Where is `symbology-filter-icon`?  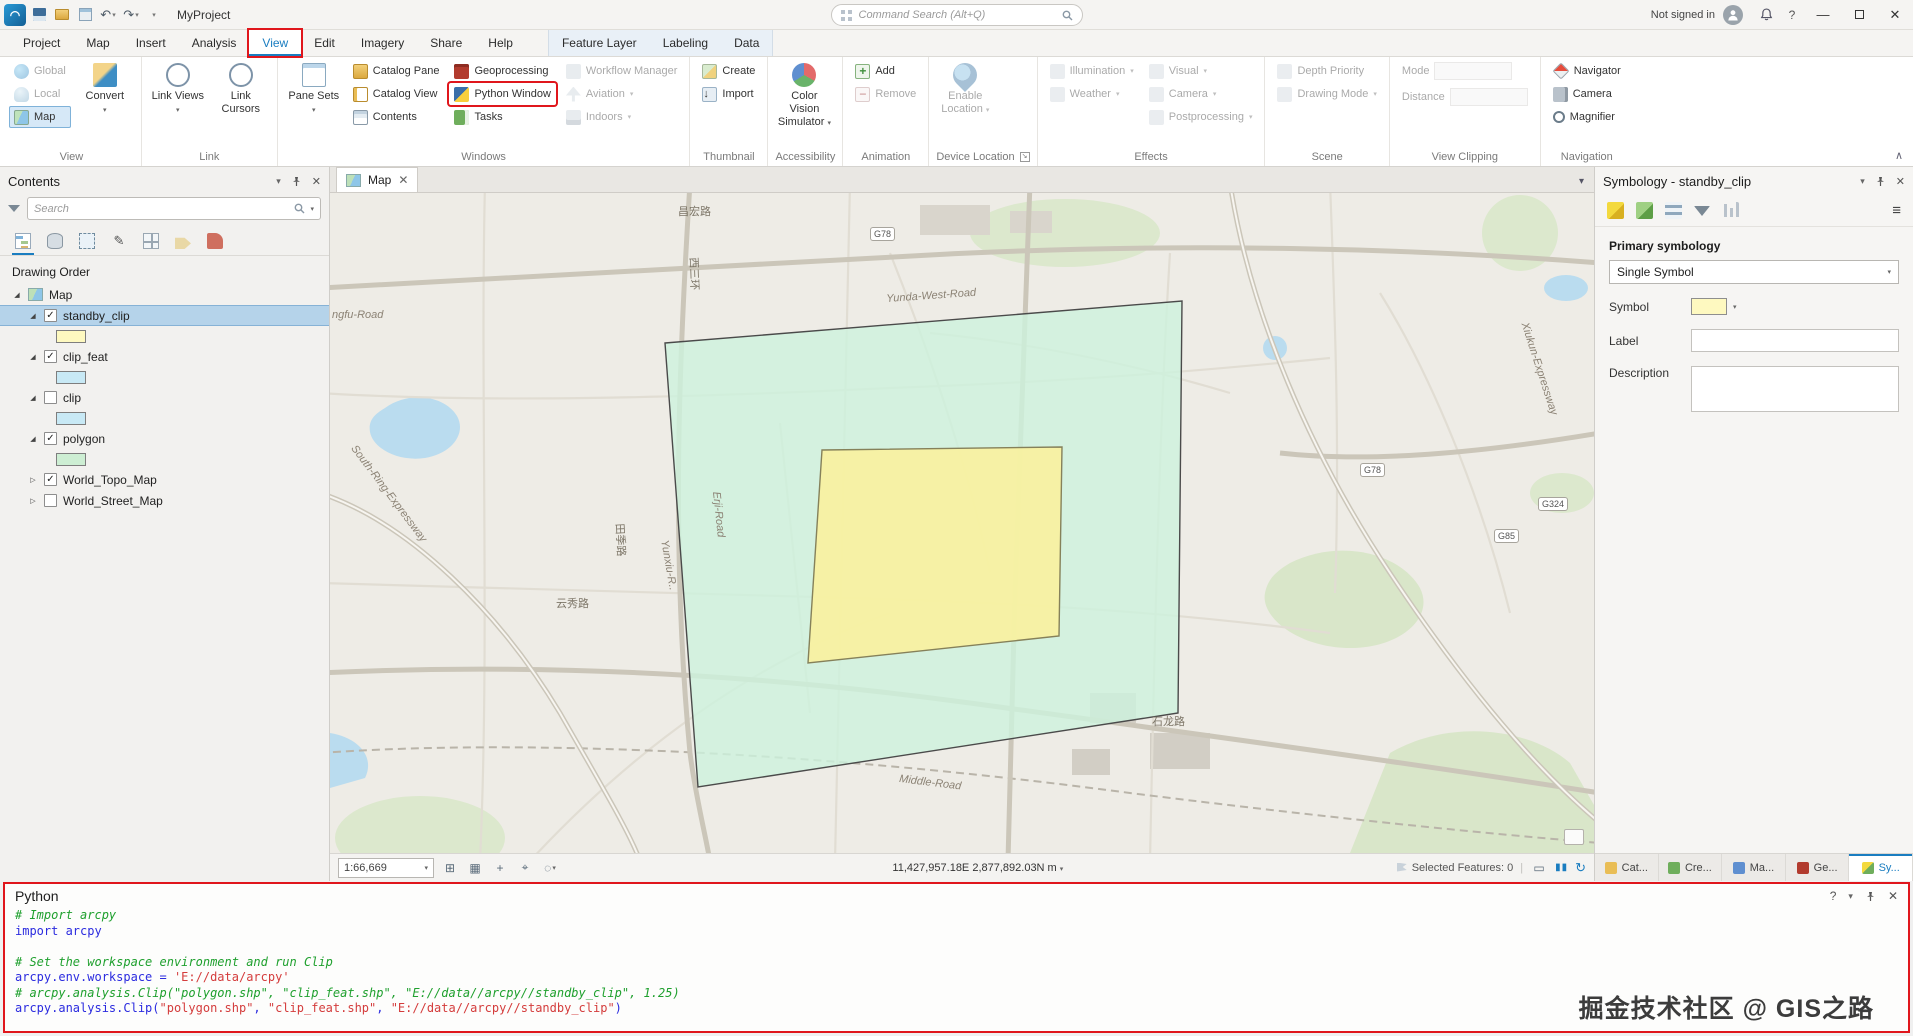
symbology-filter-icon is located at coordinates (1702, 210).